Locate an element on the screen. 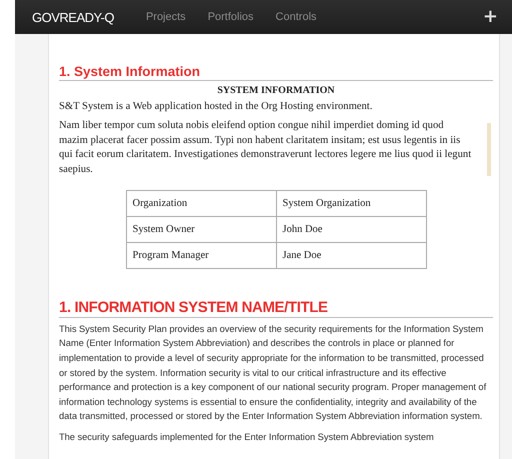 The height and width of the screenshot is (459, 512). table-cell: Program Manager is located at coordinates (201, 255).